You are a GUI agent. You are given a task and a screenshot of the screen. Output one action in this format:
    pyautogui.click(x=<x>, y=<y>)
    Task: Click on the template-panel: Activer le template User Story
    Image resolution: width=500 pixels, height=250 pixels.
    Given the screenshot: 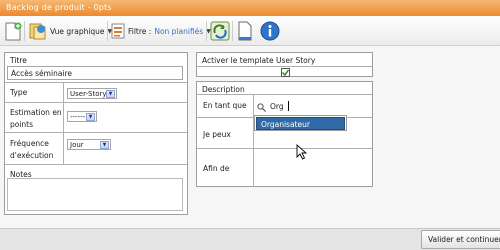 What is the action you would take?
    pyautogui.click(x=284, y=64)
    